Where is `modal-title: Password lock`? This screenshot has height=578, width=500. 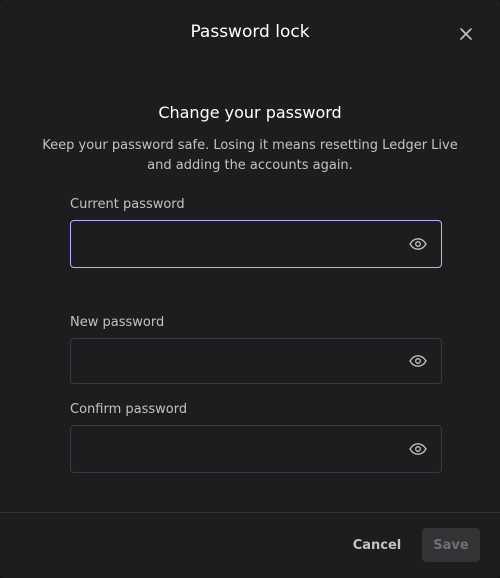 modal-title: Password lock is located at coordinates (250, 32).